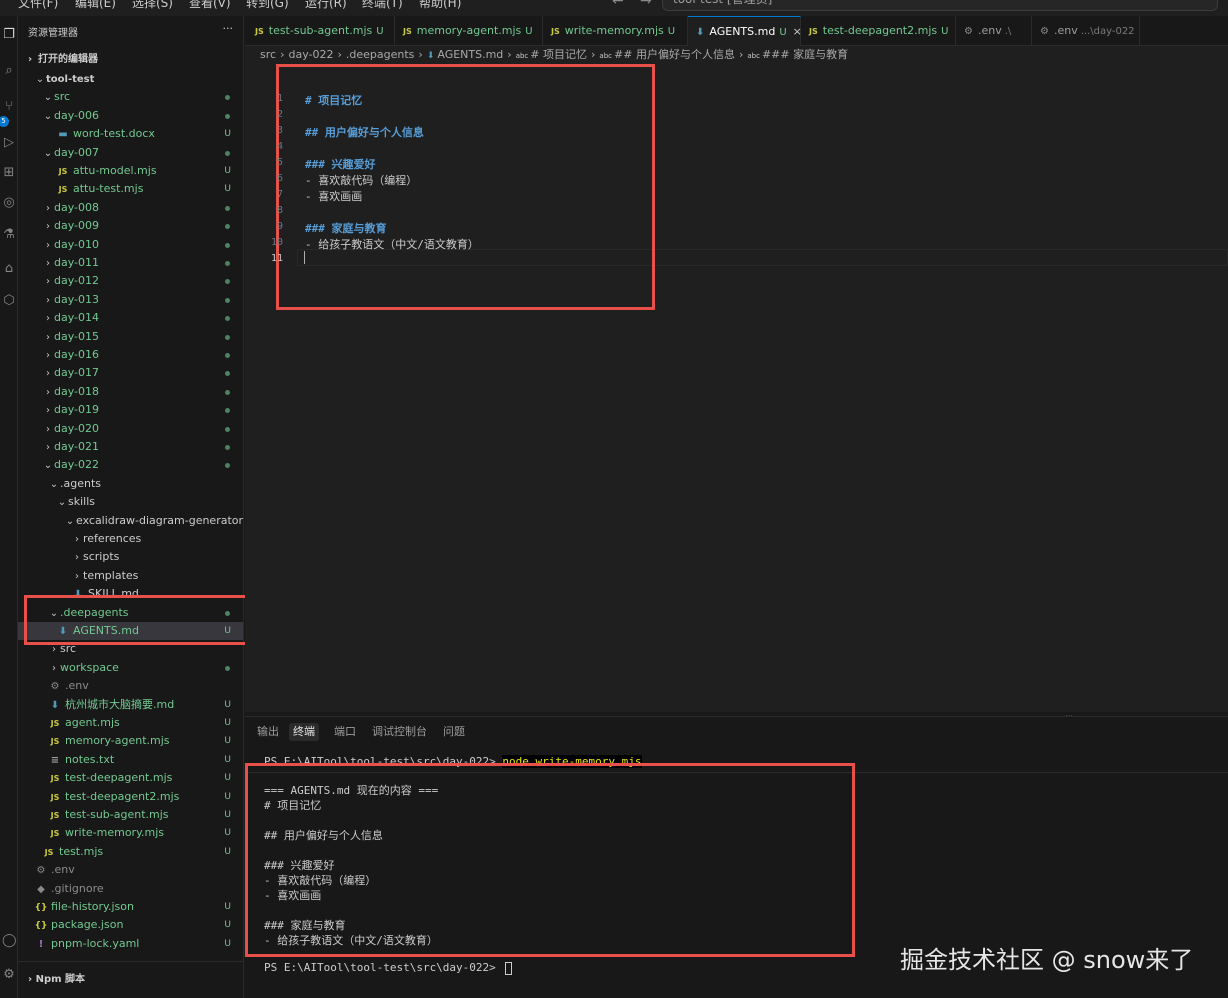 The image size is (1228, 998). I want to click on accounts-icon: ◯, so click(9, 941).